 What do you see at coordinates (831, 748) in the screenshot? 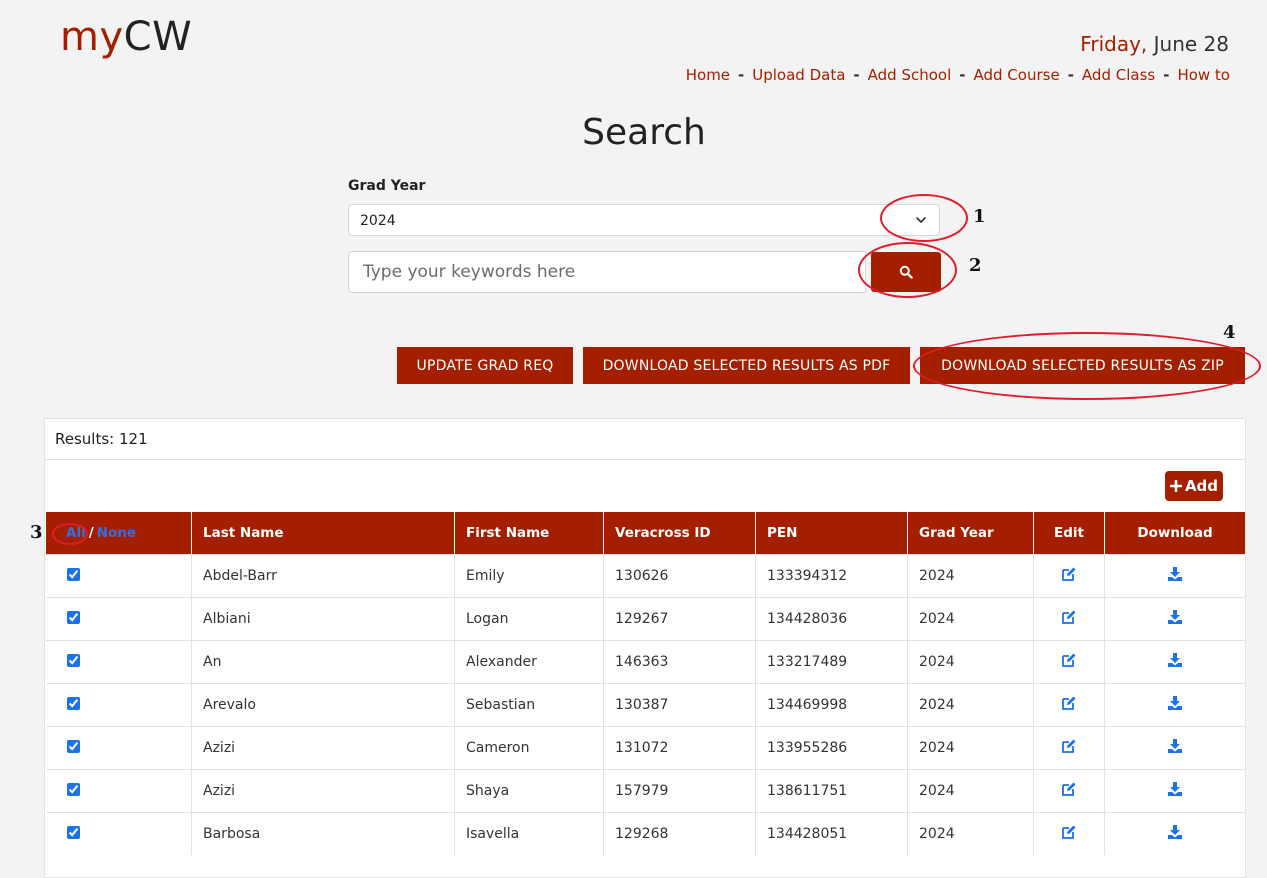
I see `cell-pen: 133955286` at bounding box center [831, 748].